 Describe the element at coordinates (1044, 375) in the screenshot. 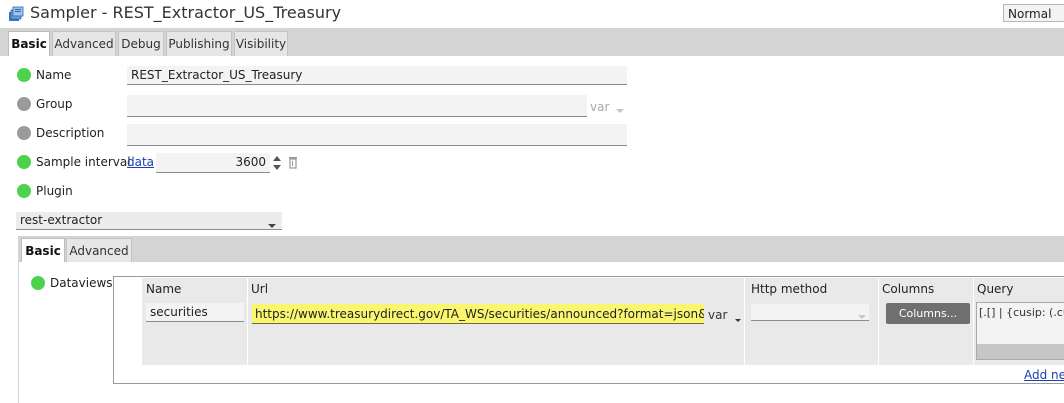

I see `add-new-link: Add nev` at that location.